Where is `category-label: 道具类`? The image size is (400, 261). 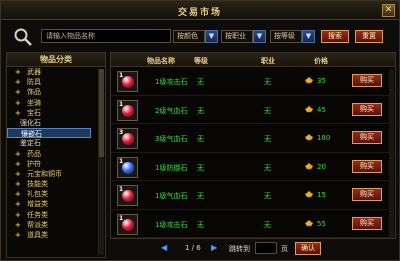
category-label: 道具类 is located at coordinates (37, 235).